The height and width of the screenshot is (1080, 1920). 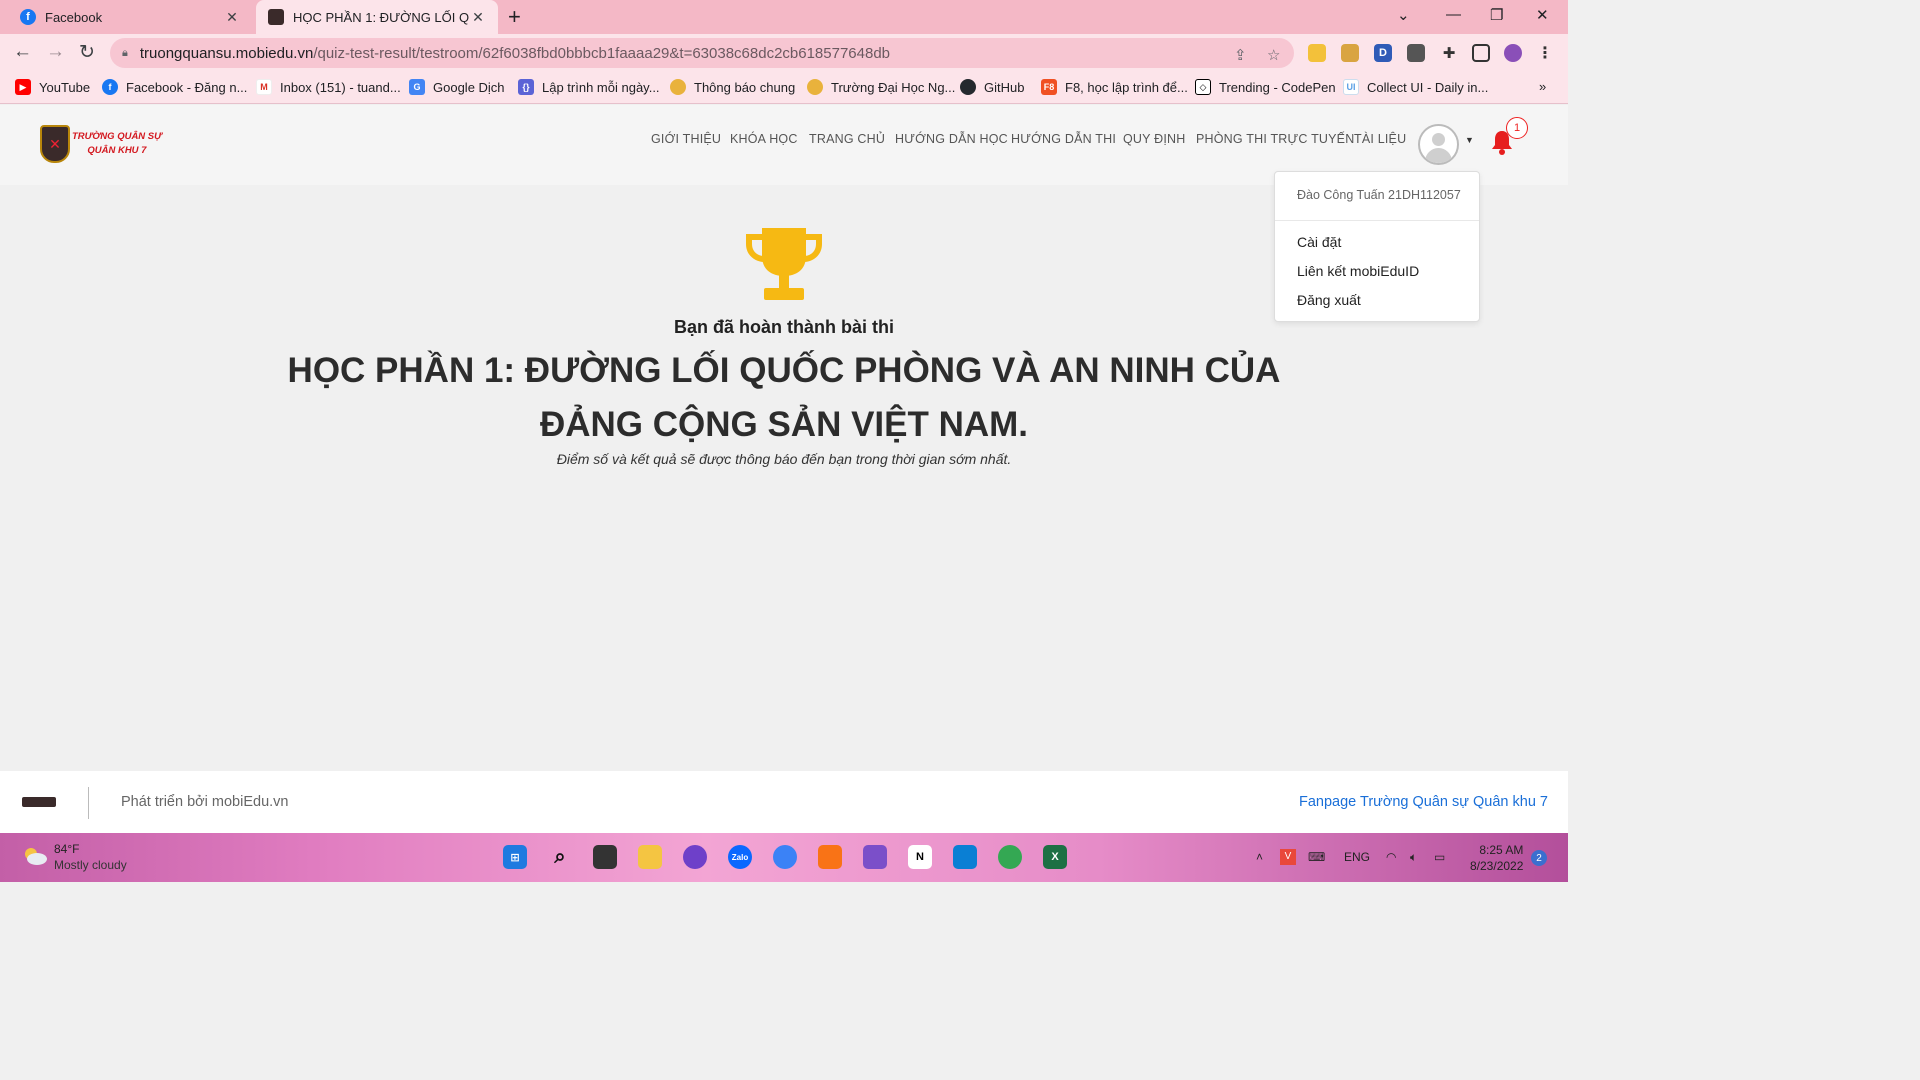 What do you see at coordinates (1288, 857) in the screenshot?
I see `tray-app-icon: V` at bounding box center [1288, 857].